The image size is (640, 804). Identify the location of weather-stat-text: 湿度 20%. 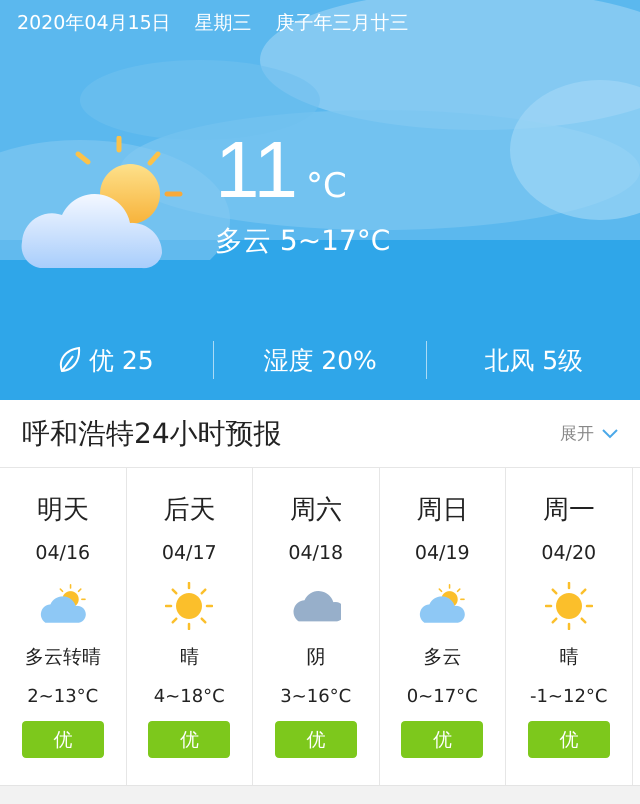
(320, 360).